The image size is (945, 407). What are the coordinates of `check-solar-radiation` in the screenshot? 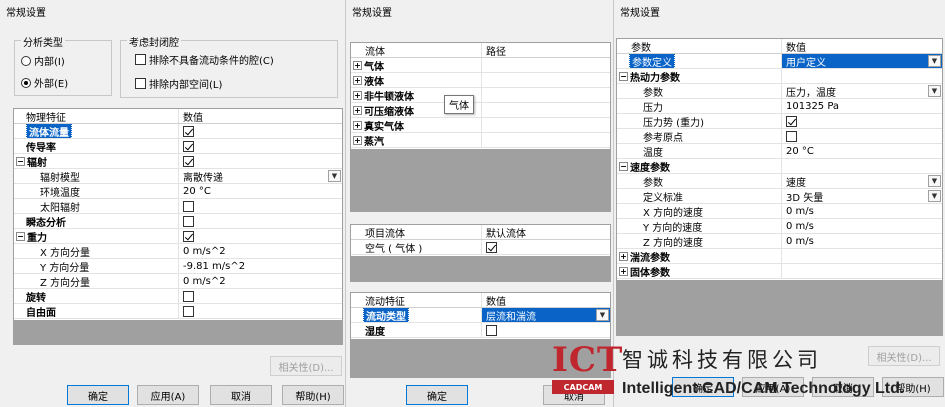 It's located at (188, 206).